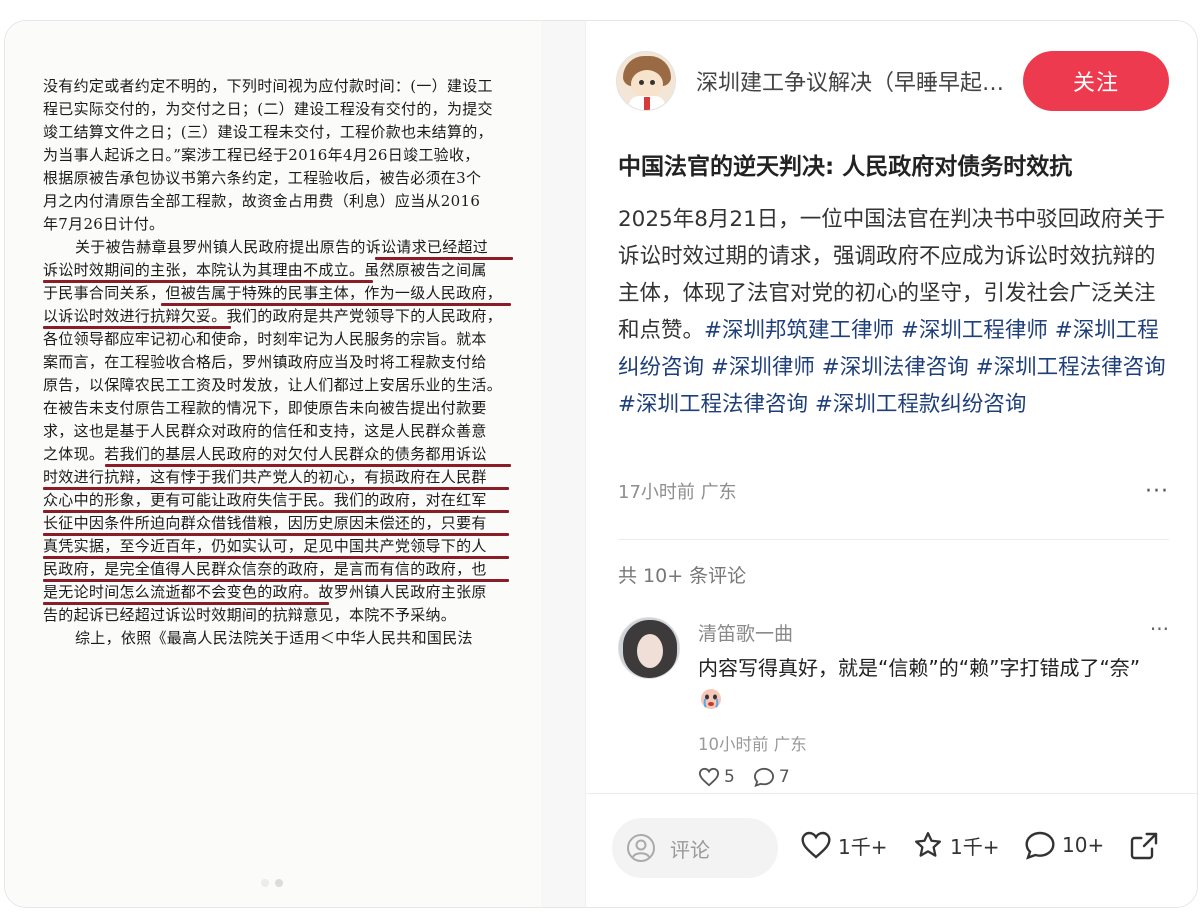  I want to click on hashtag-link: #深圳法律咨询, so click(895, 367).